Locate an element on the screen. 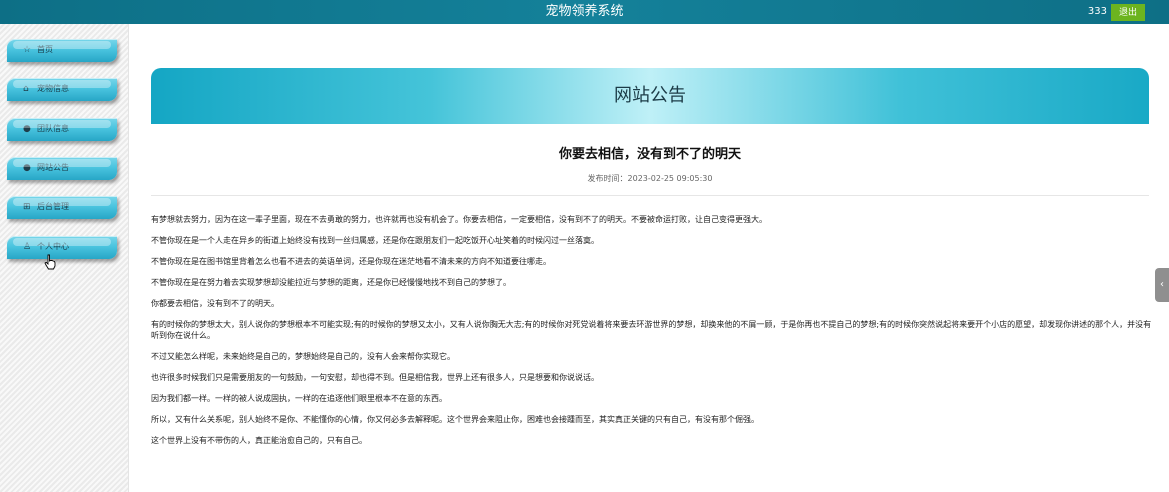 This screenshot has height=492, width=1169. banner-title: 网站公告 is located at coordinates (650, 95).